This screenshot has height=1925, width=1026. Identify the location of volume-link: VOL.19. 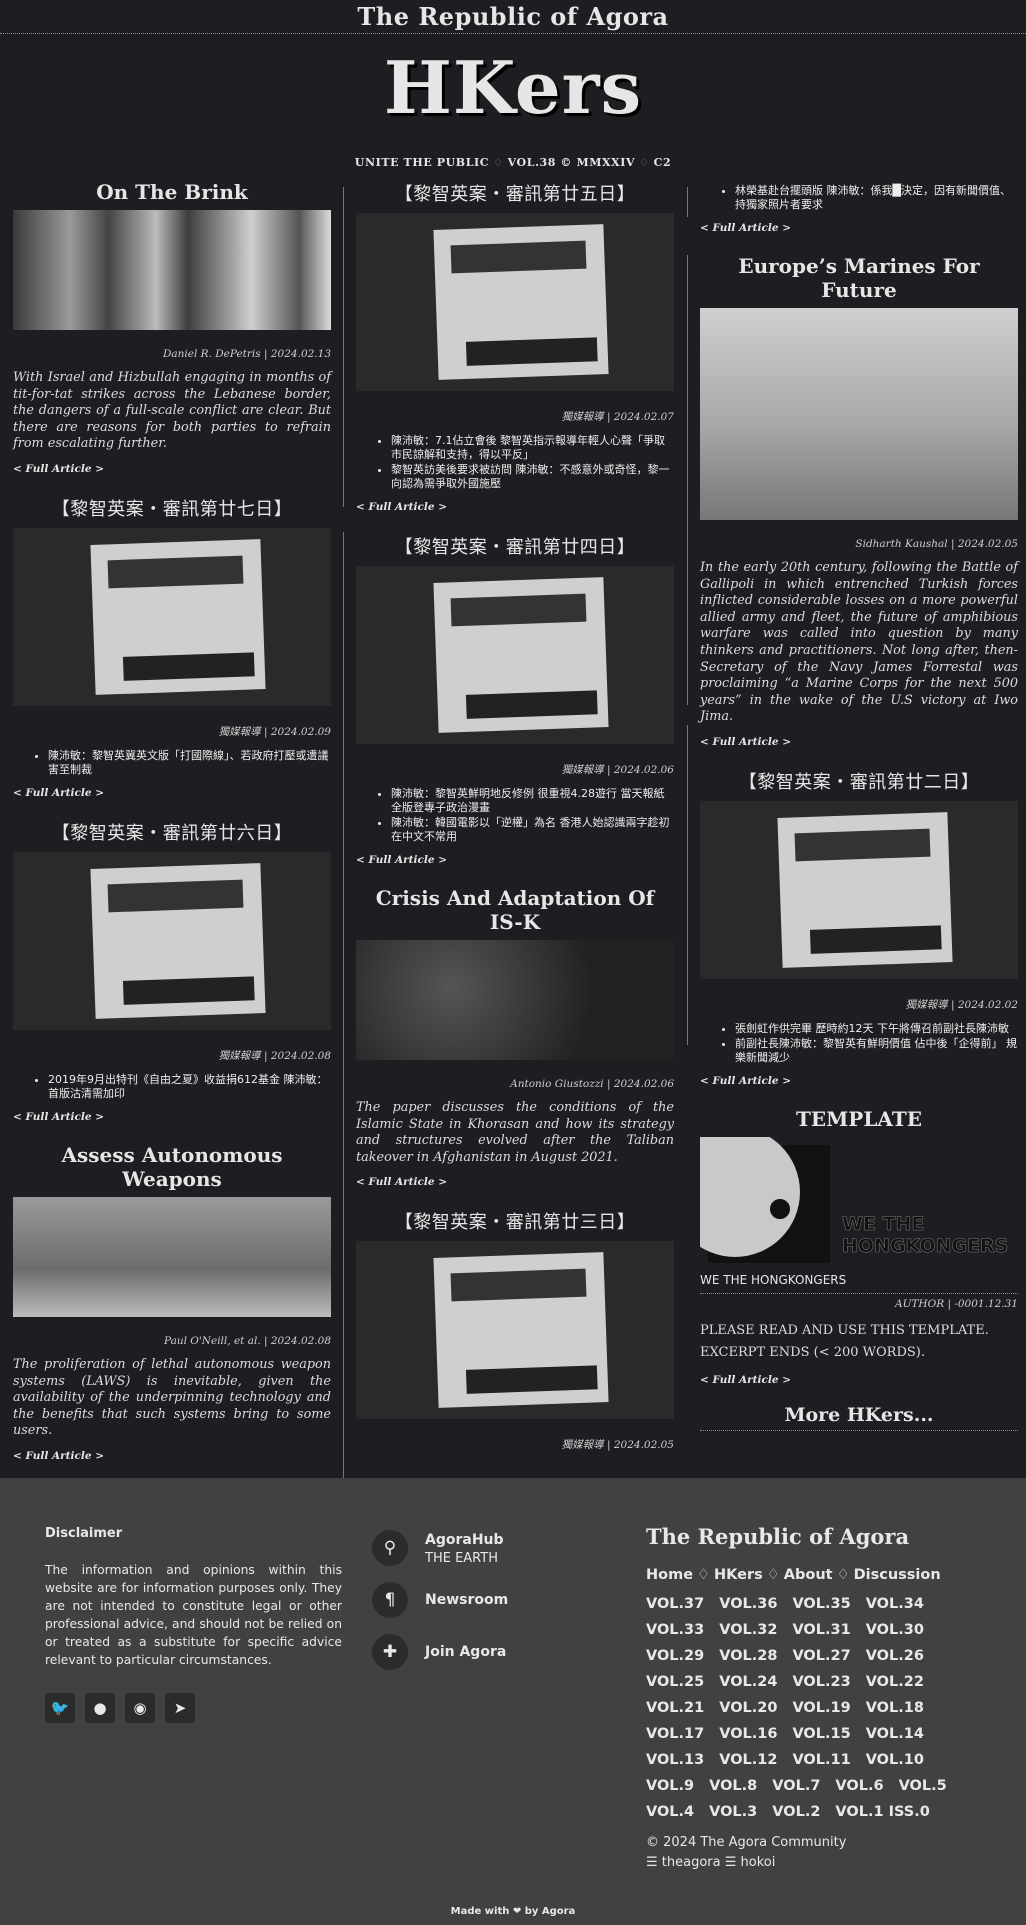
(821, 1708).